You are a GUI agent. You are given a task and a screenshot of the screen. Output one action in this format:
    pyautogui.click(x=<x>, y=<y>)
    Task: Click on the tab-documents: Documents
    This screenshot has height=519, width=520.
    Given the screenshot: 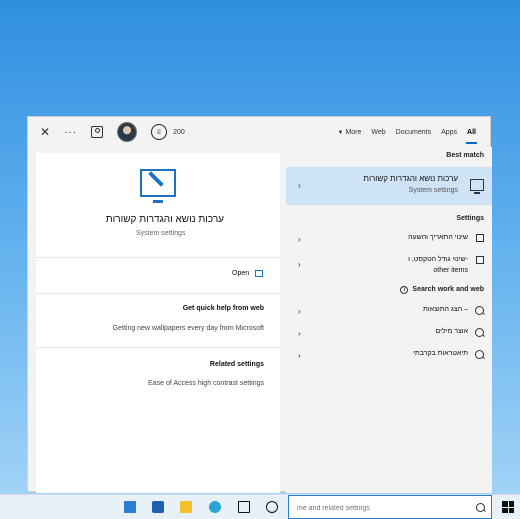 What is the action you would take?
    pyautogui.click(x=413, y=132)
    